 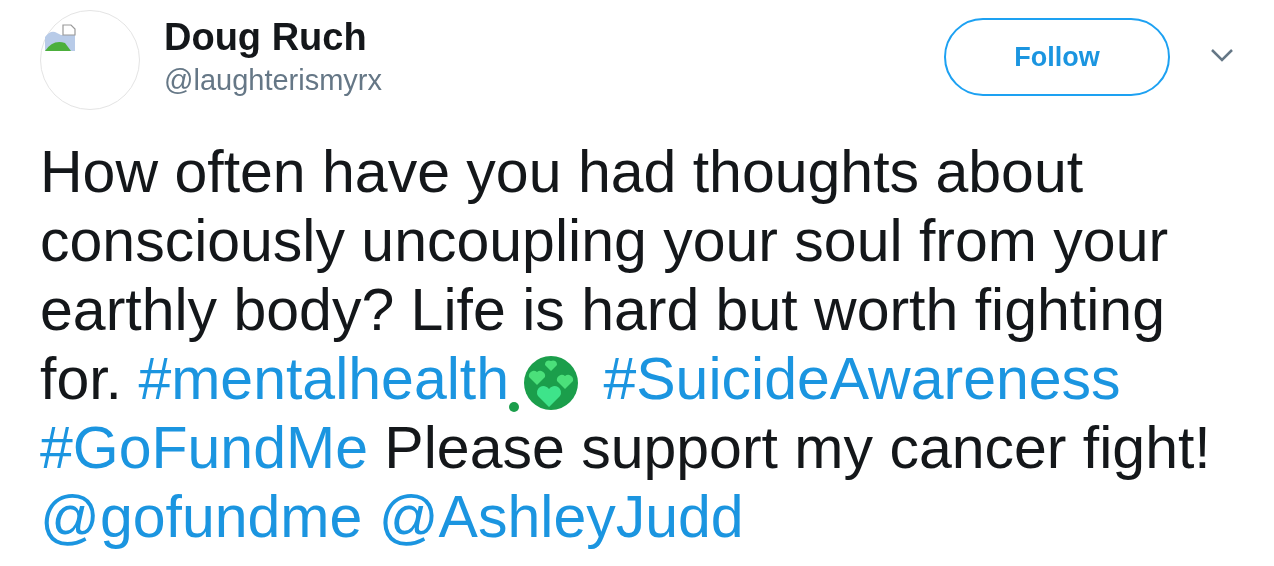 What do you see at coordinates (862, 379) in the screenshot?
I see `hashtag-link: #SuicideAwareness` at bounding box center [862, 379].